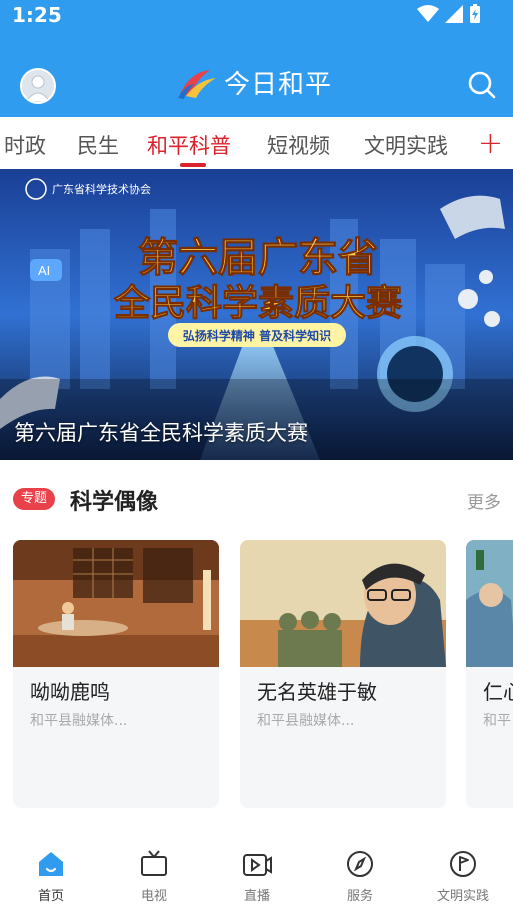  Describe the element at coordinates (189, 145) in the screenshot. I see `tab-science: 和平科普` at that location.